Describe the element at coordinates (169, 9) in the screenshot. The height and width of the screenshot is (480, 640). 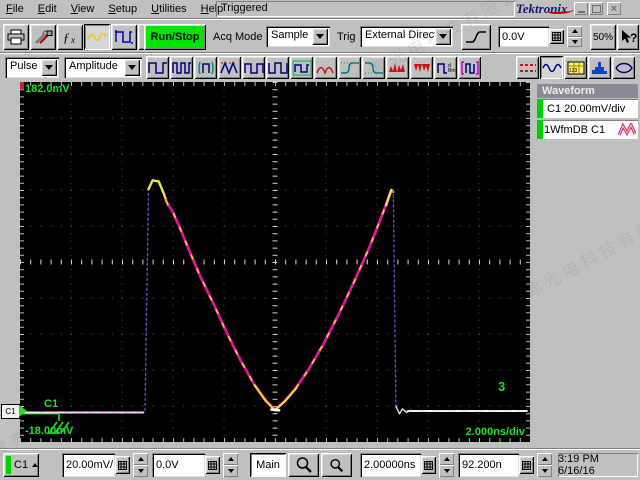
I see `menu-utilities: Utilities` at that location.